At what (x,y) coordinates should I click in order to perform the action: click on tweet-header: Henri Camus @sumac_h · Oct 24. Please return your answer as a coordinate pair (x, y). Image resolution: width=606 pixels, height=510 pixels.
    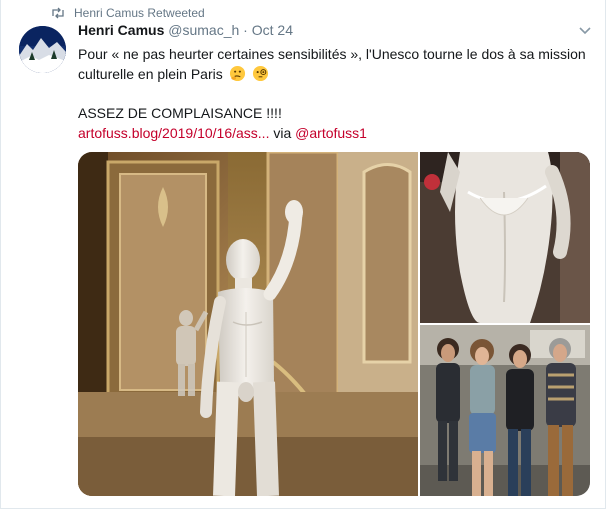
    Looking at the image, I should click on (185, 30).